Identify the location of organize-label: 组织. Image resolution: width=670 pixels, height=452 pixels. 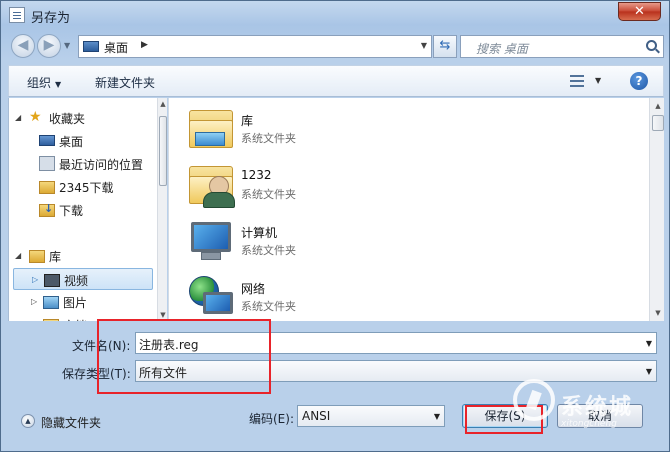
(39, 83).